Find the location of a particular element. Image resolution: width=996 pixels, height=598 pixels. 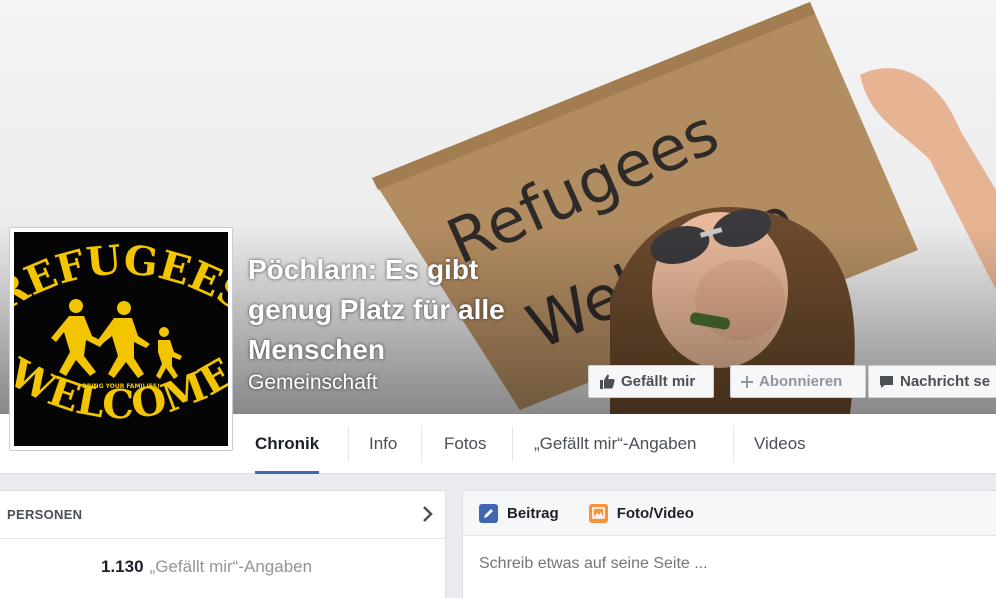

logo-slogan: BRING YOUR FAMILIES! is located at coordinates (121, 386).